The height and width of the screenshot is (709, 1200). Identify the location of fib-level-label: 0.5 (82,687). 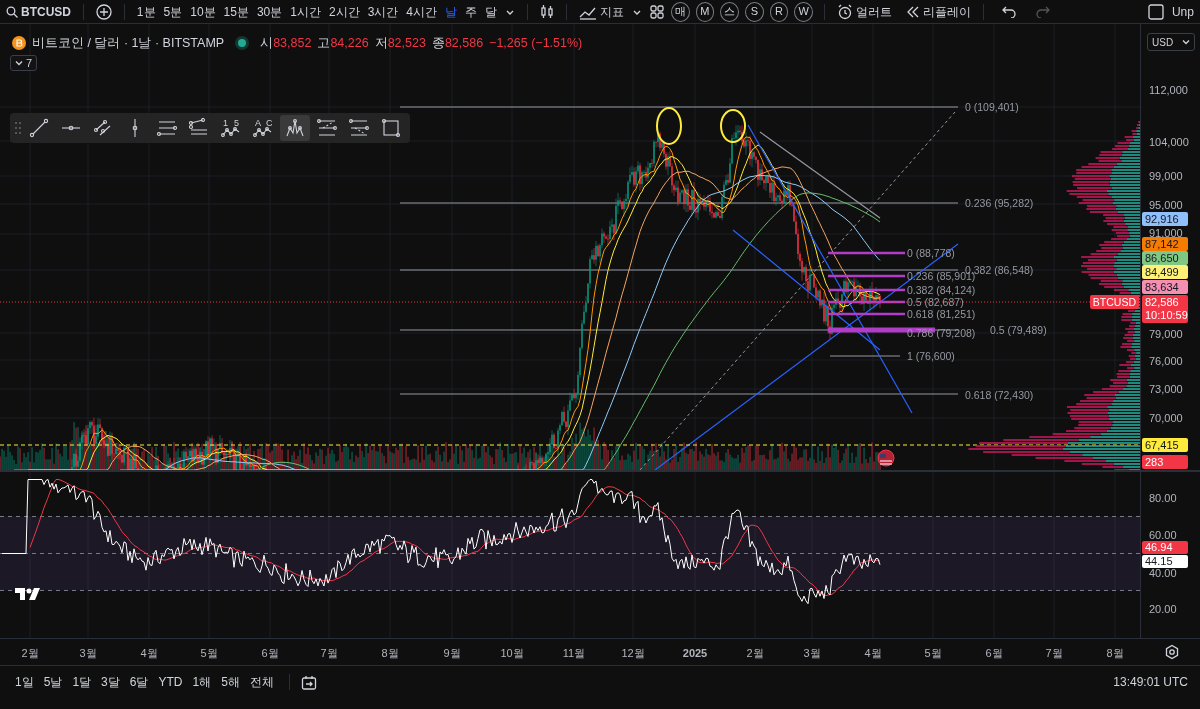
(935, 302).